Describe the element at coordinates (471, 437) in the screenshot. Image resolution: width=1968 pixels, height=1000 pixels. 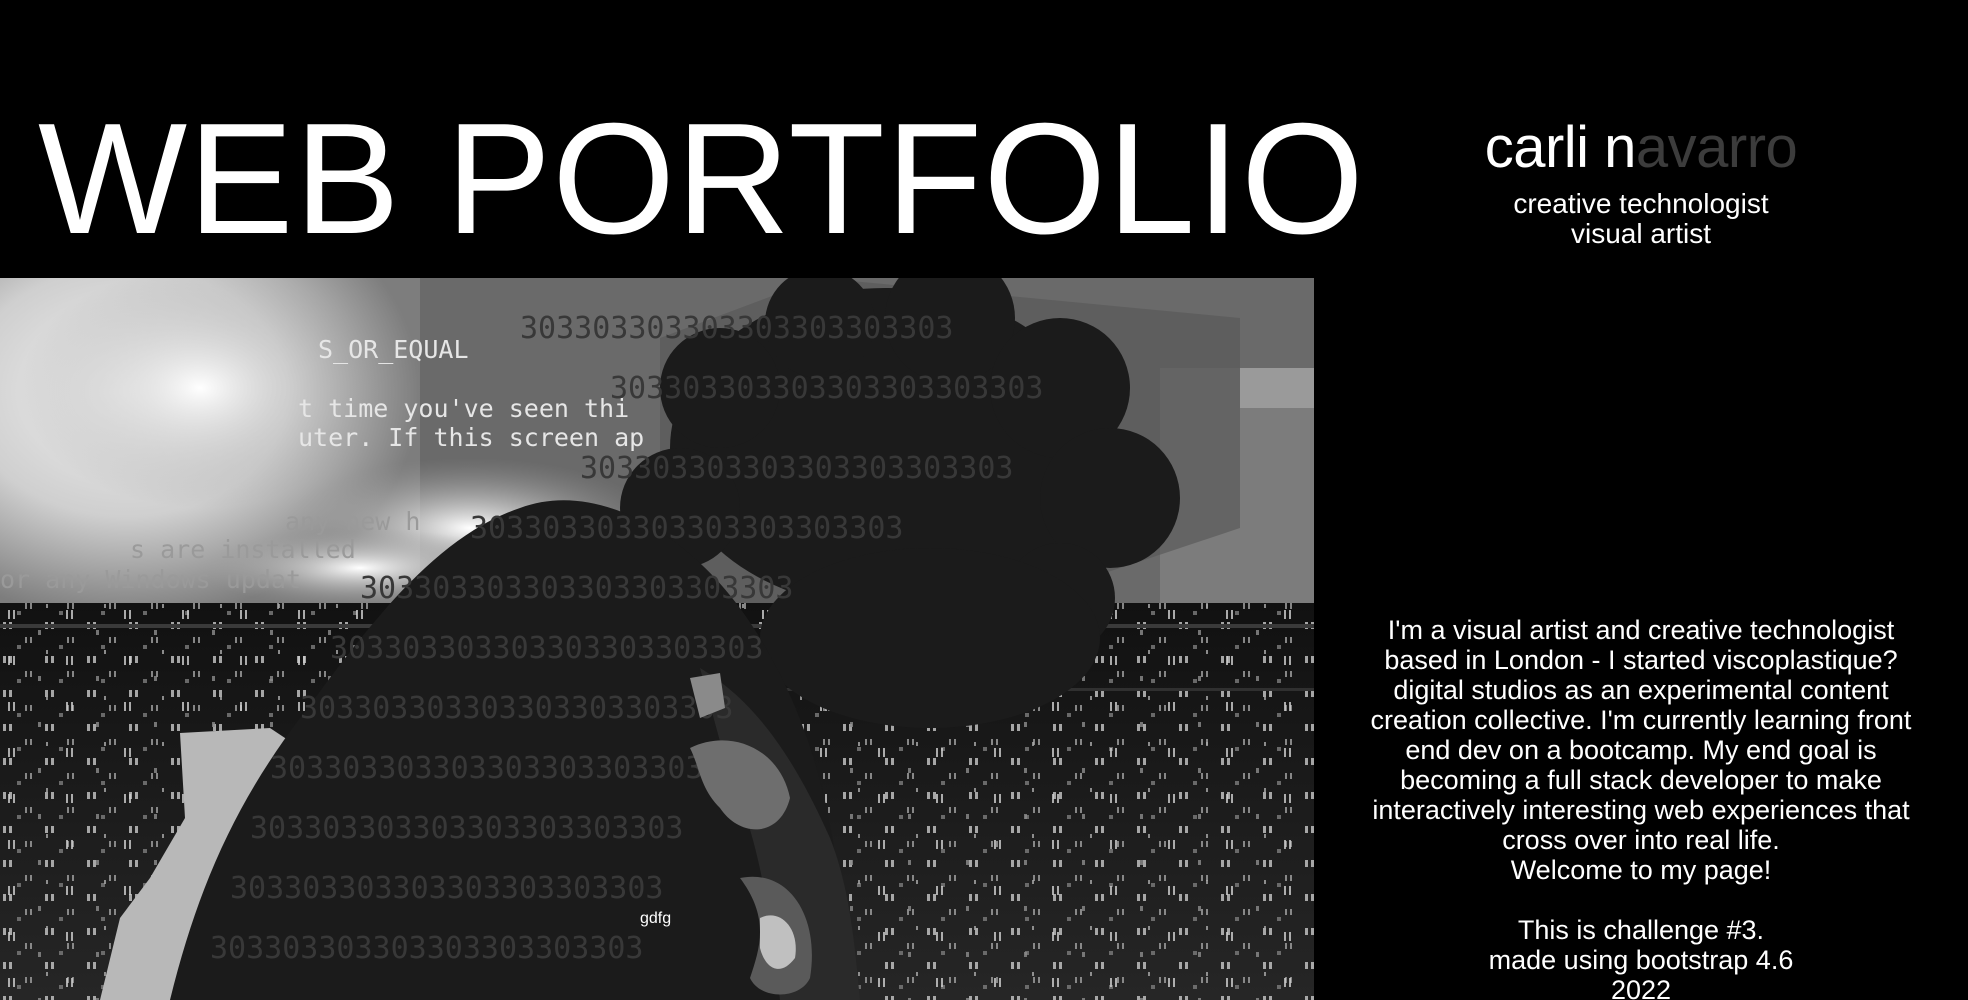
I see `console-line: uter. If this screen ap` at that location.